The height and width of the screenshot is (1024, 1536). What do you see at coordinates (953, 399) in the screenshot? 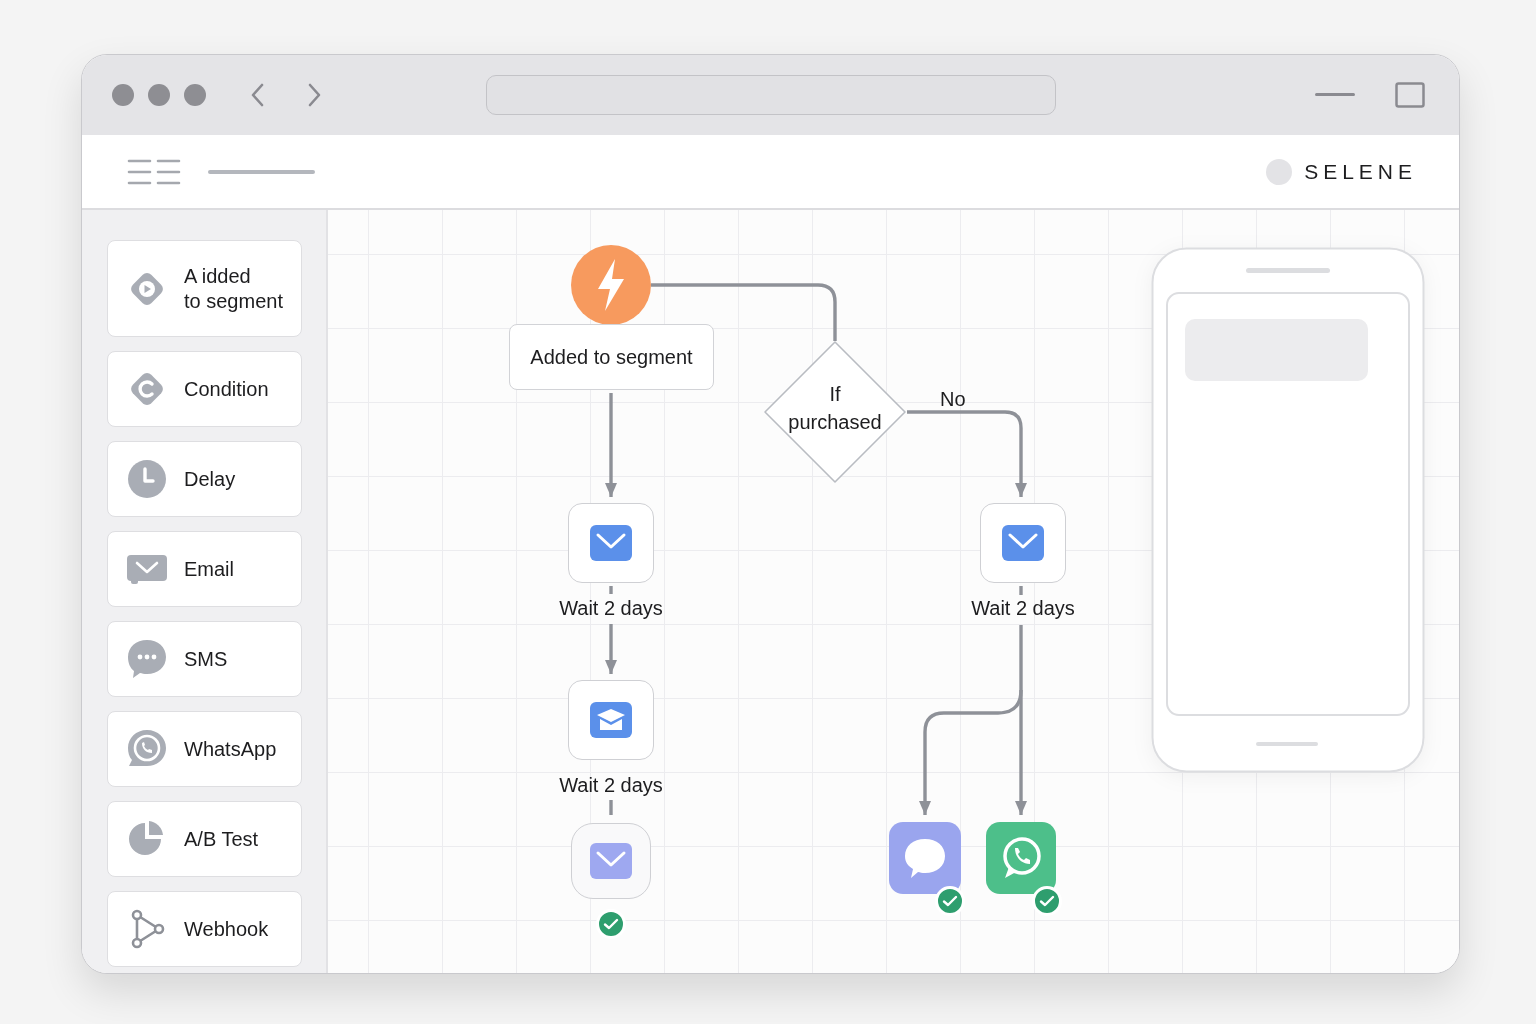
I see `branch-label: No` at bounding box center [953, 399].